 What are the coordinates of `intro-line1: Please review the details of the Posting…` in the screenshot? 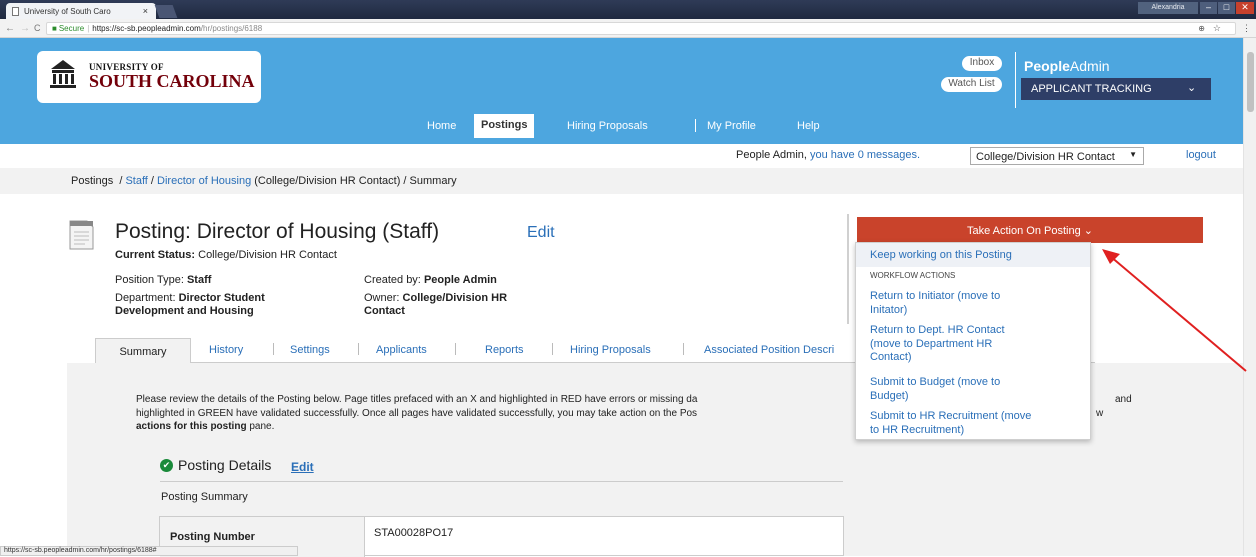 It's located at (417, 399).